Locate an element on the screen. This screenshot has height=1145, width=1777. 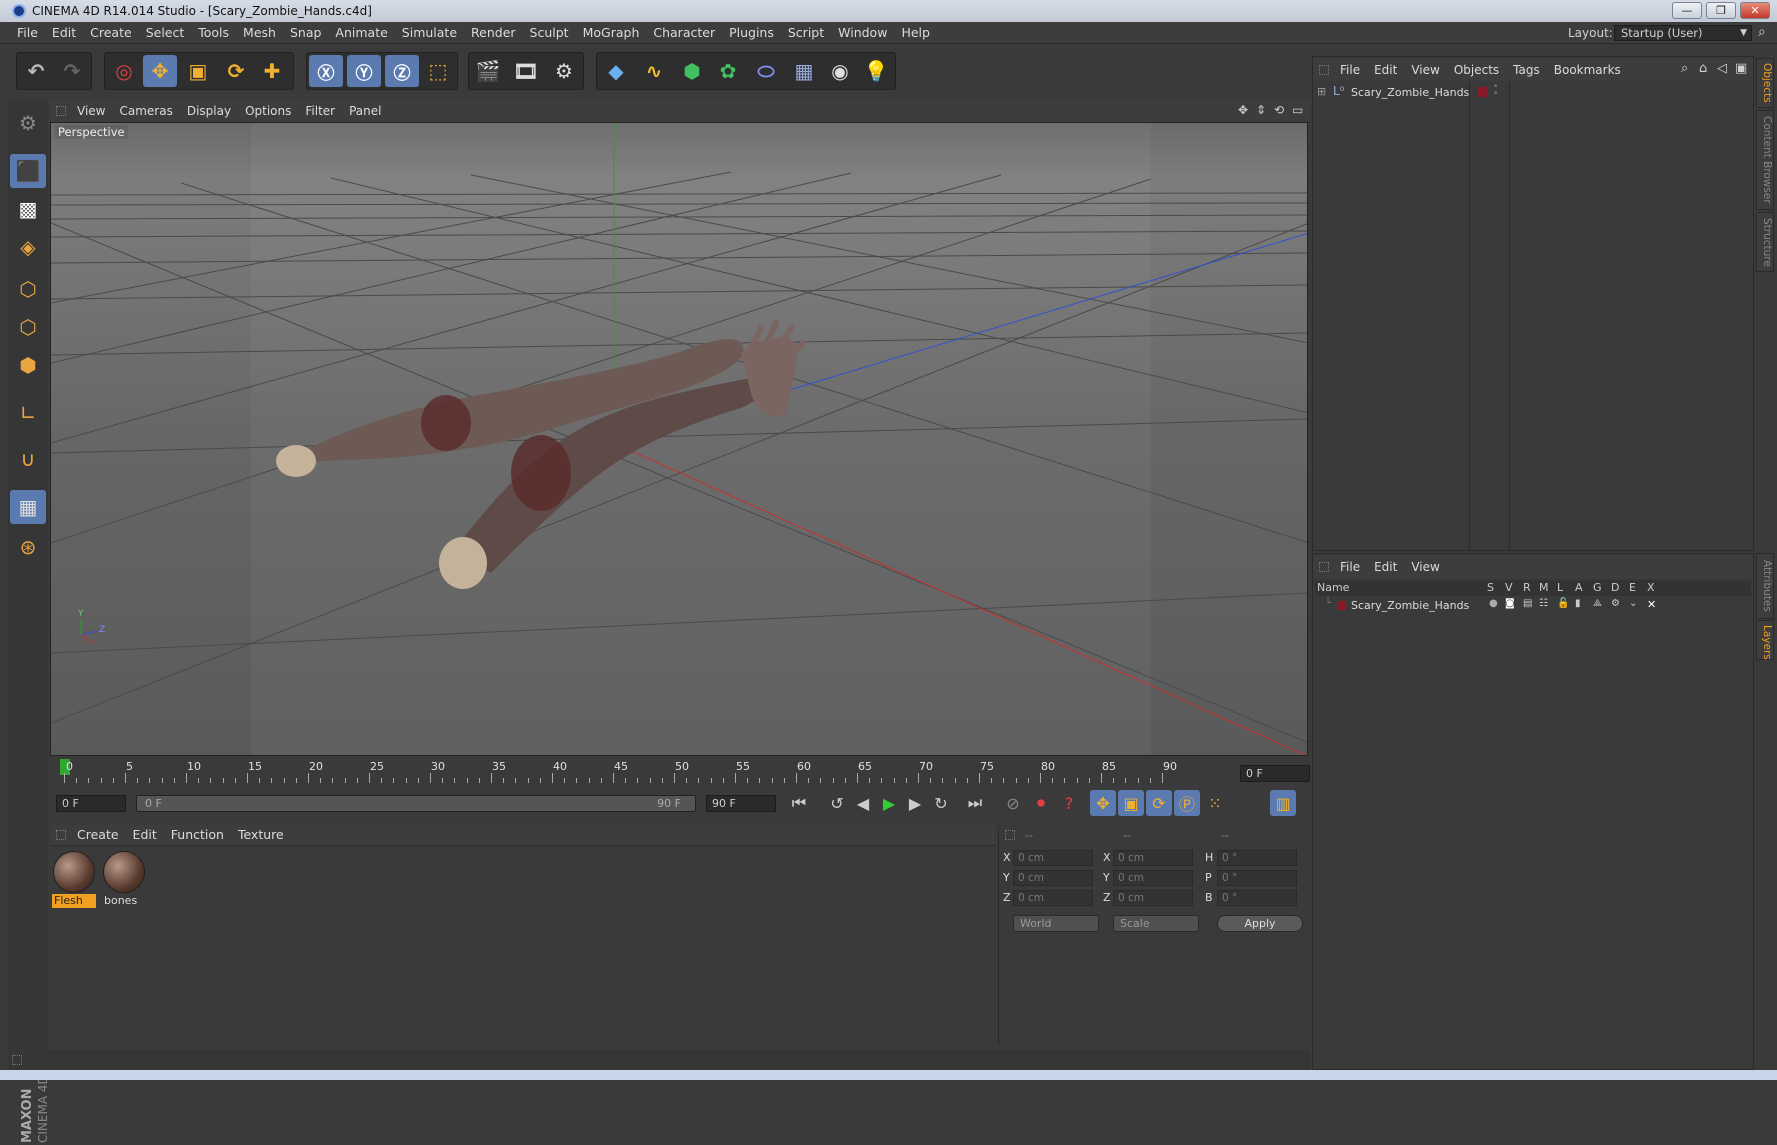
record-active-objects-icon: ⊘ is located at coordinates (1013, 803).